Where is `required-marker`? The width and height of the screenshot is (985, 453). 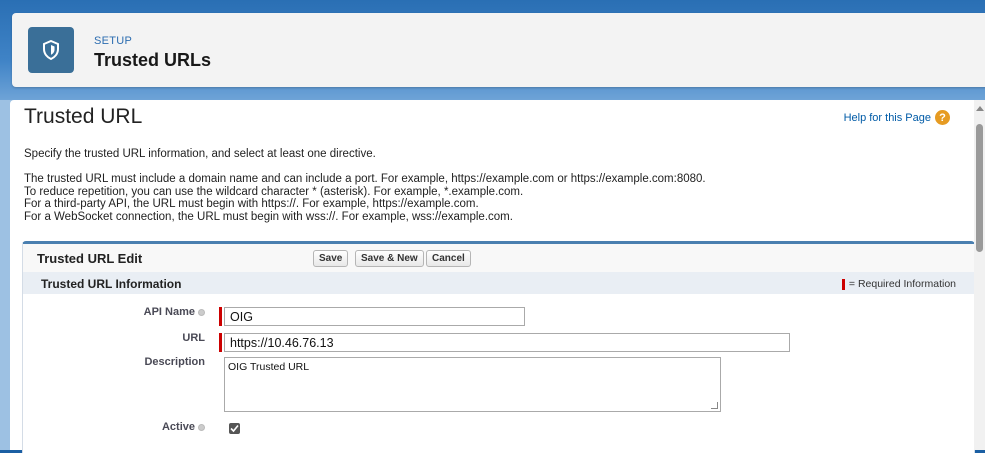 required-marker is located at coordinates (843, 284).